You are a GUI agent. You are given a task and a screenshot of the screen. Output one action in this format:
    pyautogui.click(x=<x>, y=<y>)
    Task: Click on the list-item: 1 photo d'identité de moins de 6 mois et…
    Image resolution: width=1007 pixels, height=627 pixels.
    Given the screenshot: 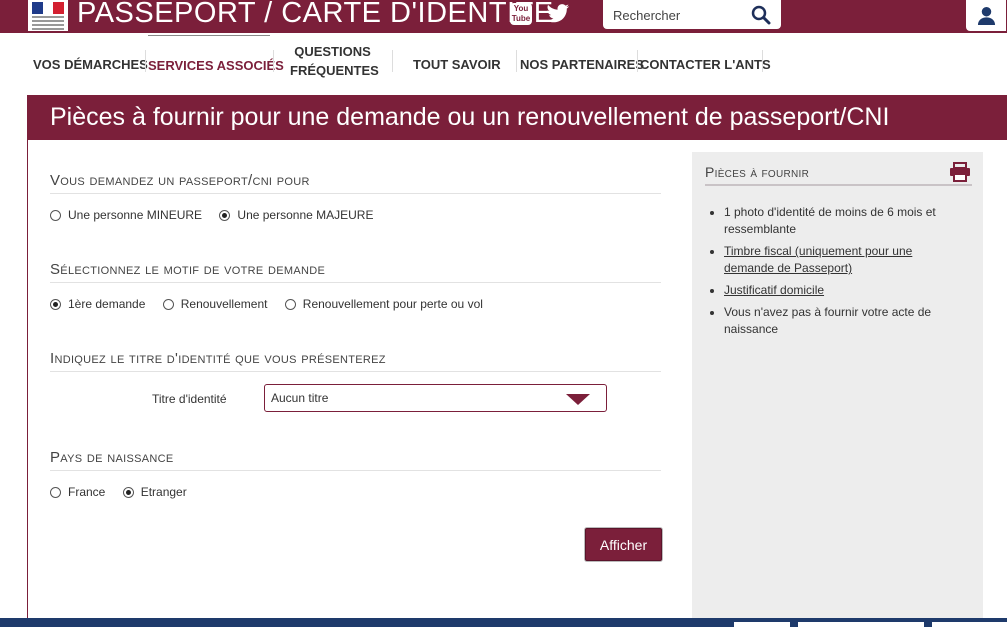 What is the action you would take?
    pyautogui.click(x=844, y=221)
    